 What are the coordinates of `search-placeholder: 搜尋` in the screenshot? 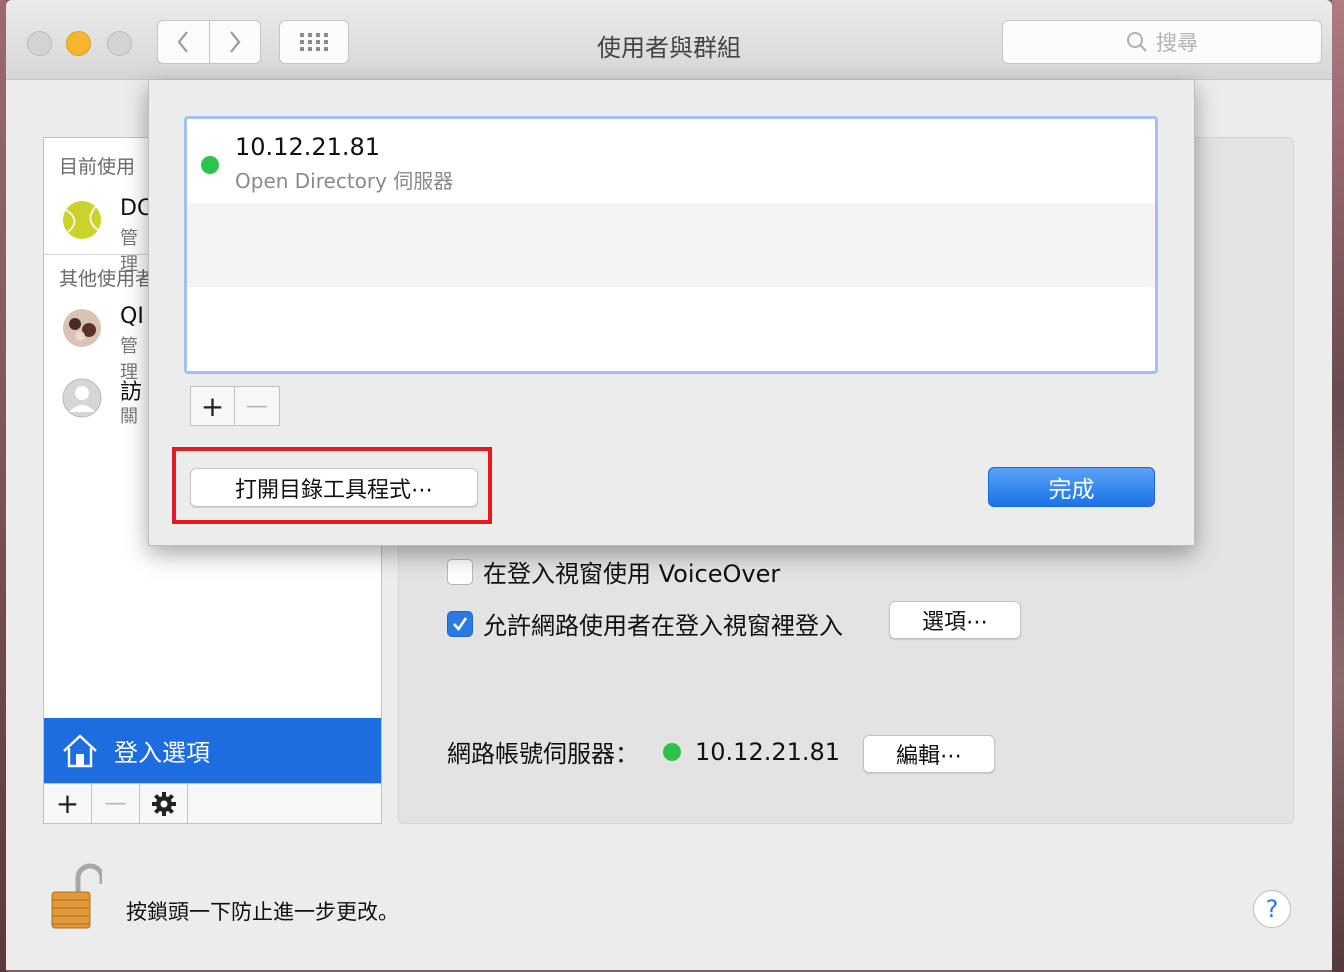 It's located at (1177, 43).